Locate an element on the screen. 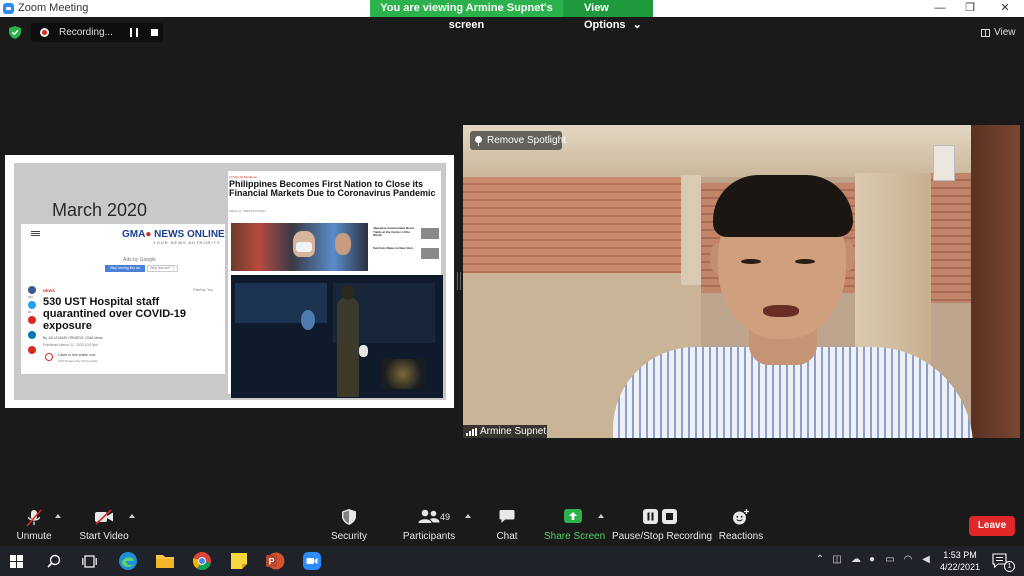  svg-text: P is located at coordinates (271, 562).